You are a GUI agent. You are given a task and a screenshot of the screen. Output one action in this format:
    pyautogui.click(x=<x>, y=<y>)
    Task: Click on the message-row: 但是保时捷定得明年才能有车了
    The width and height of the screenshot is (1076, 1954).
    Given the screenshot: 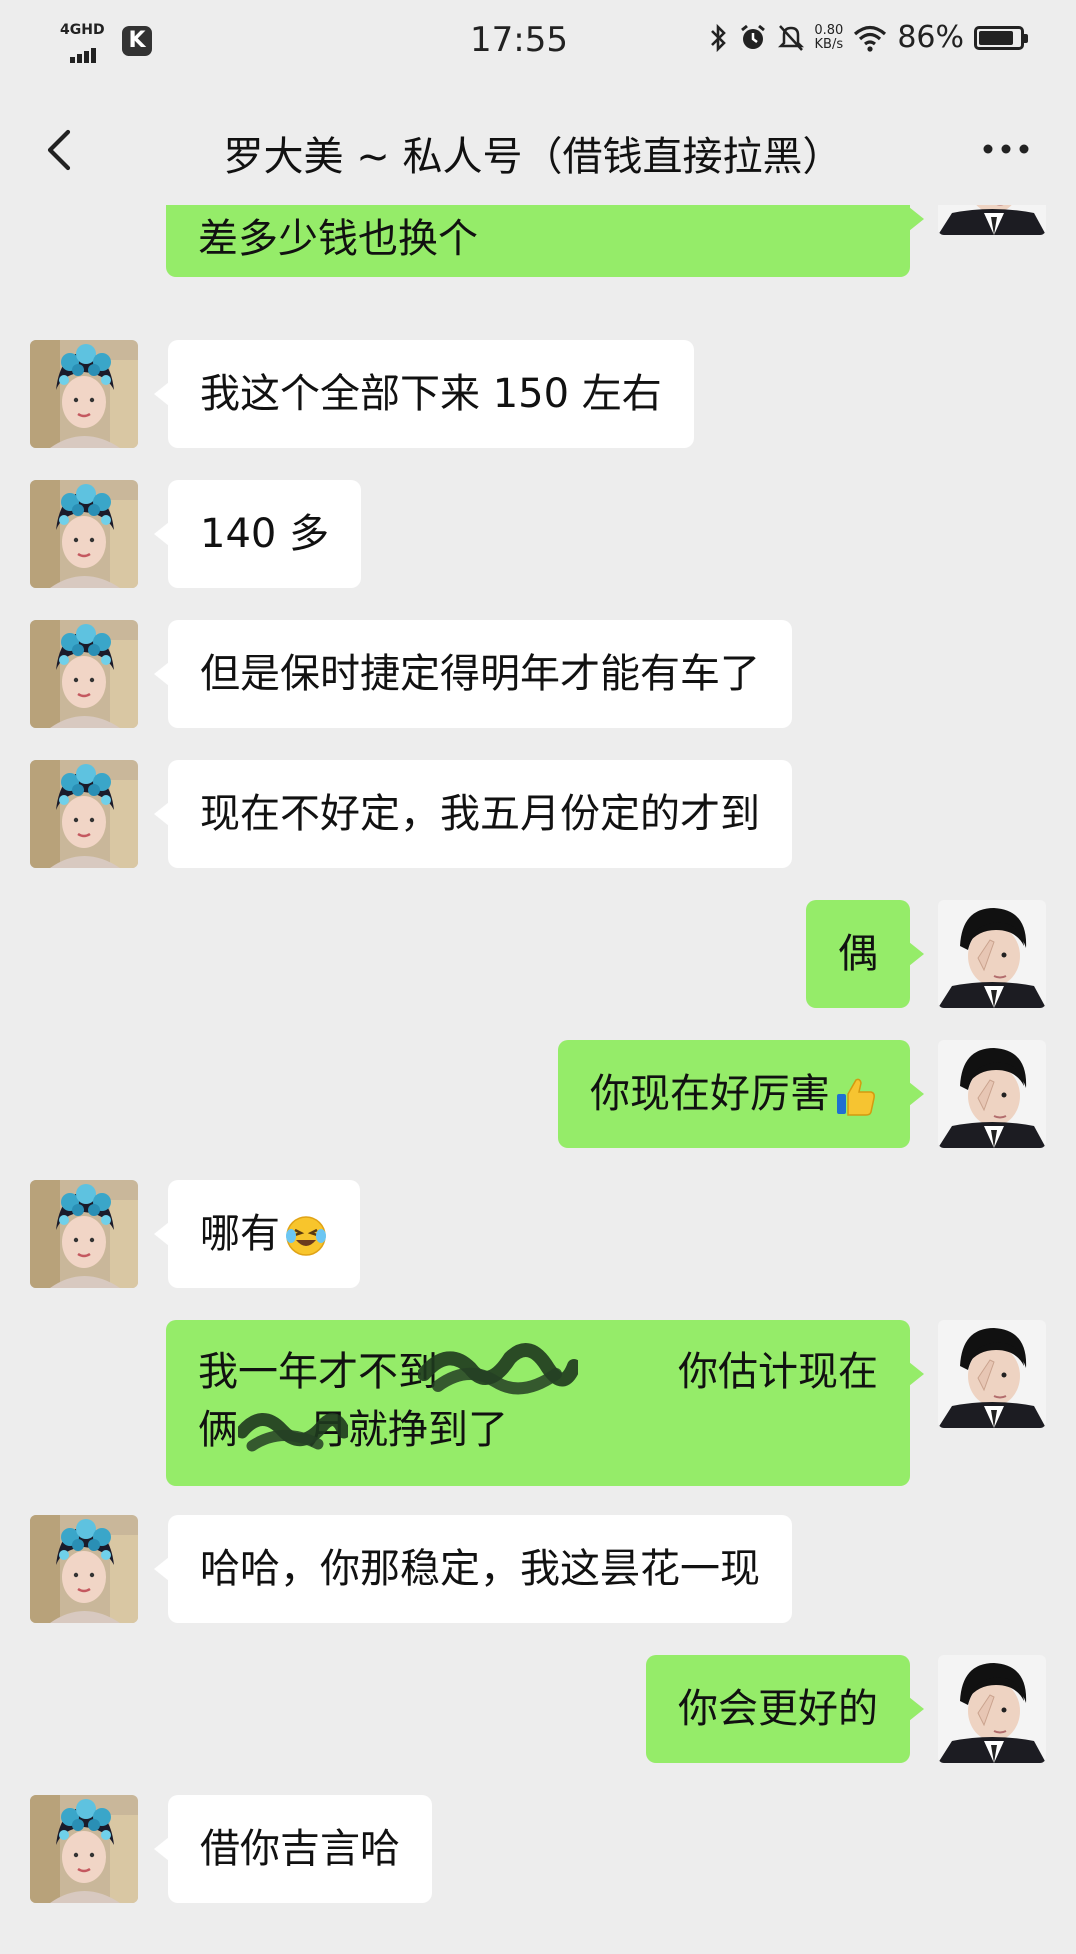 What is the action you would take?
    pyautogui.click(x=538, y=676)
    